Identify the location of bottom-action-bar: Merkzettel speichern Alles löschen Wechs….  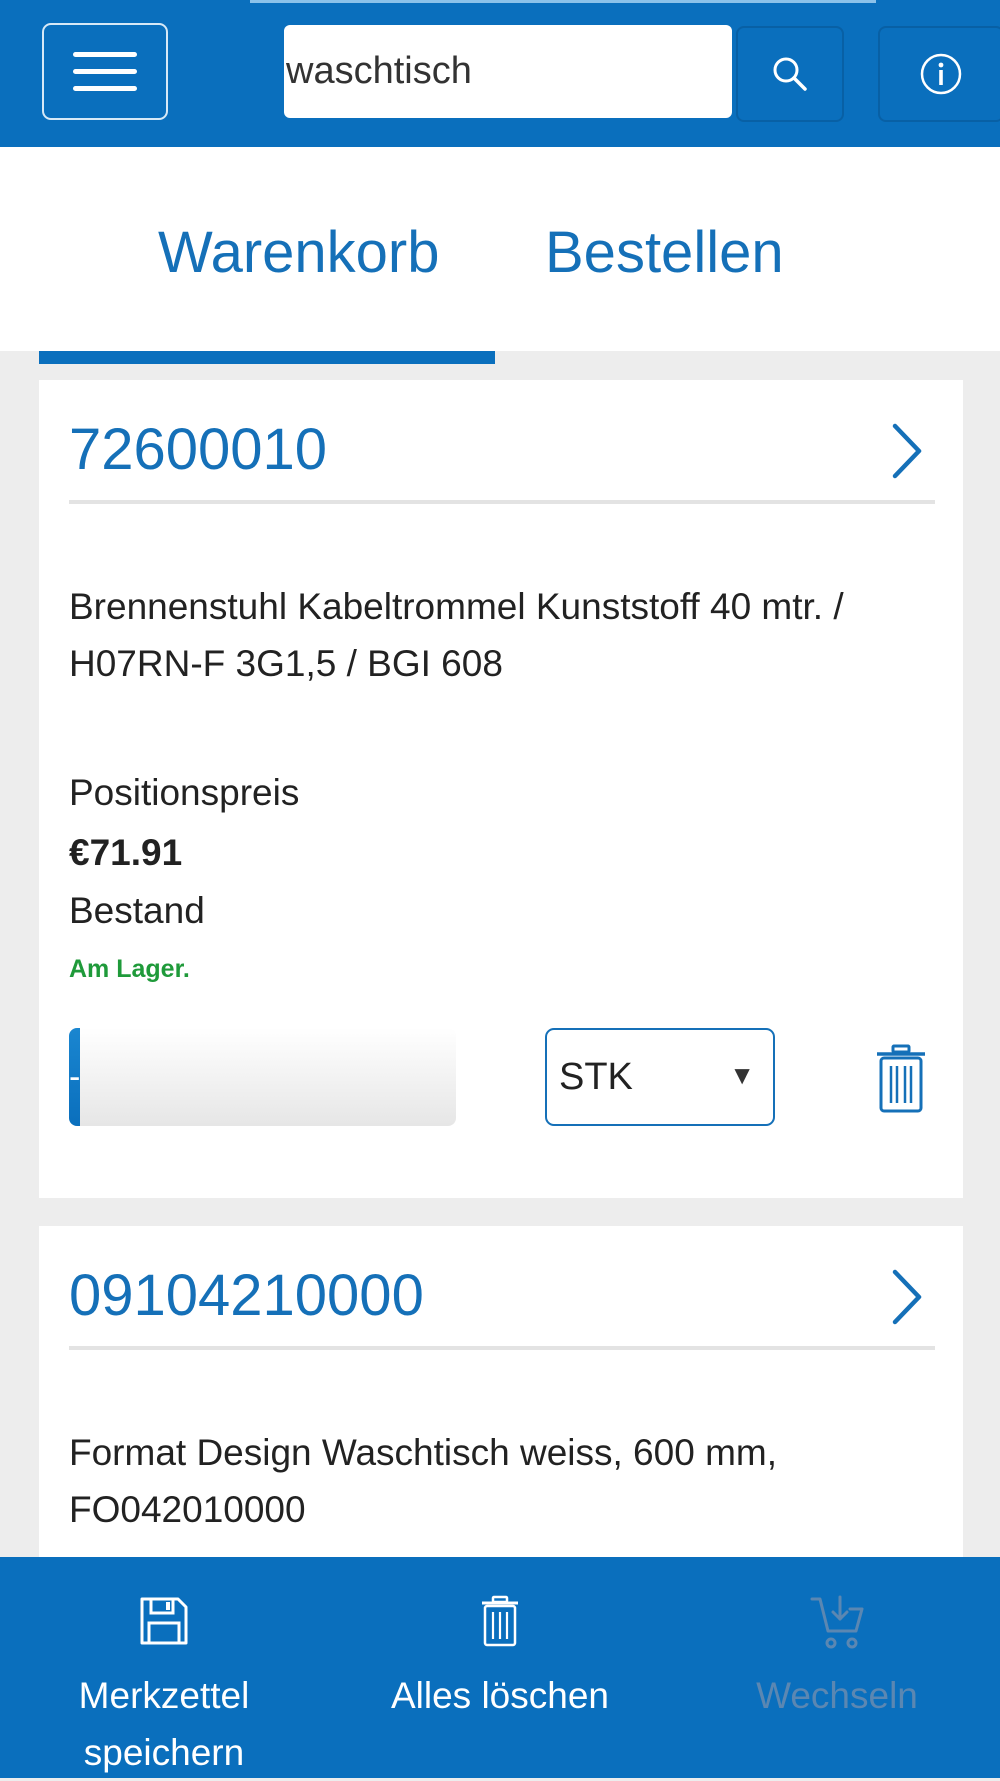
(500, 1667).